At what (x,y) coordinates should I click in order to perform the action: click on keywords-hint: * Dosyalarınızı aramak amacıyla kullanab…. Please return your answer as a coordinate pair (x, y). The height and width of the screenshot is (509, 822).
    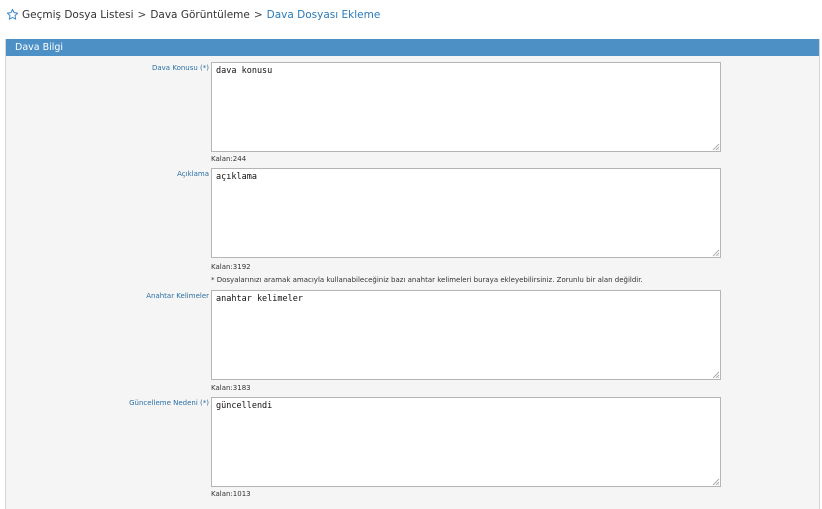
    Looking at the image, I should click on (427, 280).